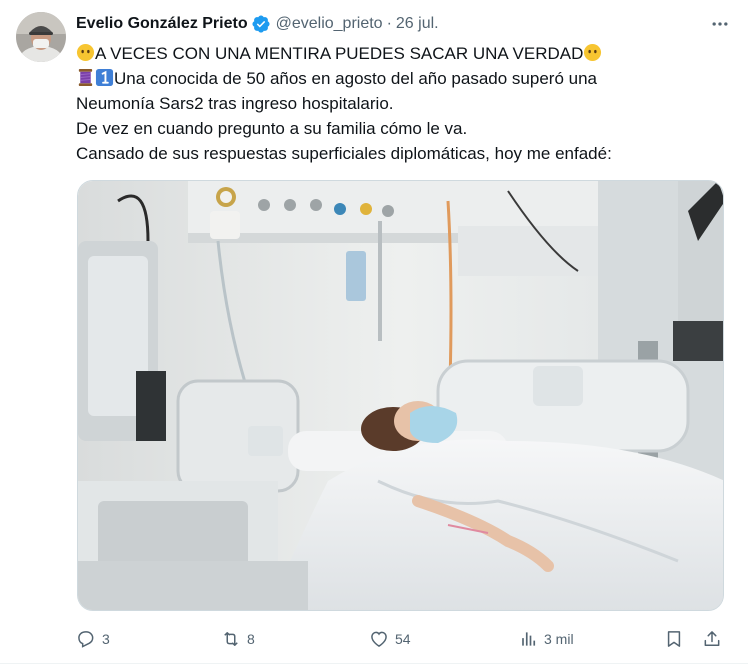 The height and width of the screenshot is (664, 748). I want to click on views-icon, so click(529, 639).